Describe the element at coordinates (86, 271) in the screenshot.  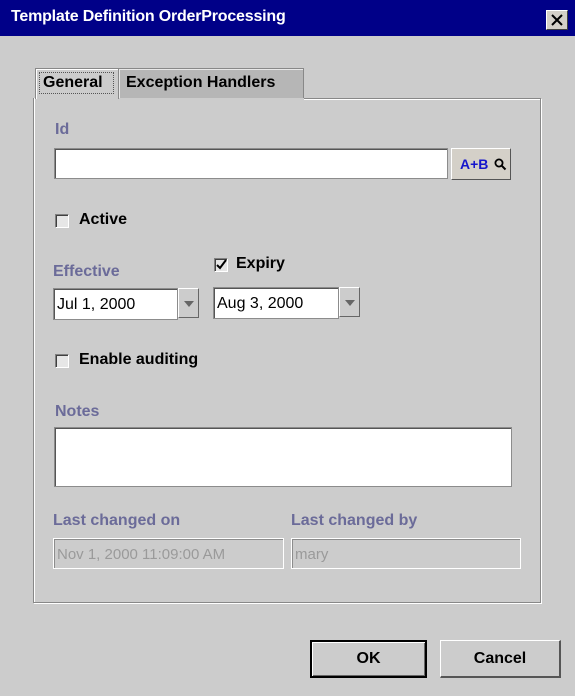
I see `effective-label: Effective` at that location.